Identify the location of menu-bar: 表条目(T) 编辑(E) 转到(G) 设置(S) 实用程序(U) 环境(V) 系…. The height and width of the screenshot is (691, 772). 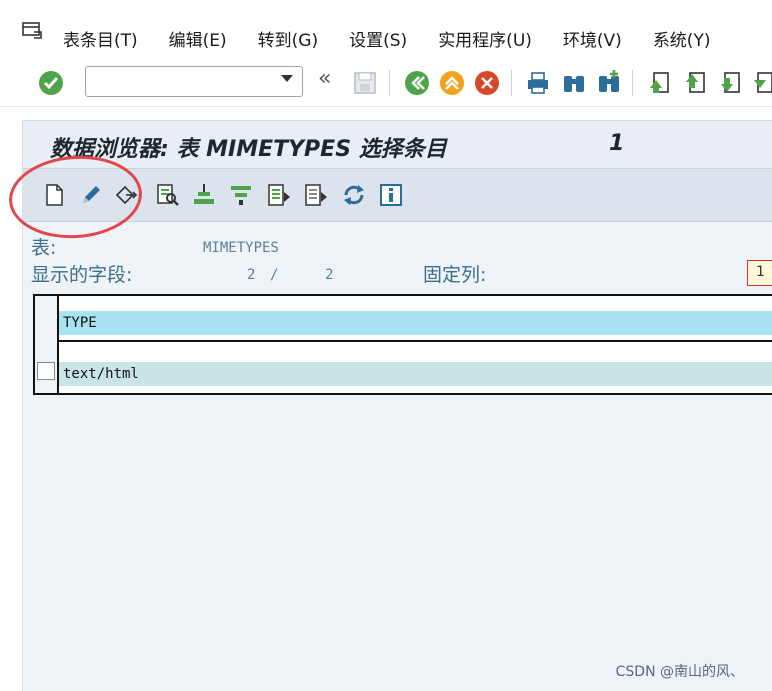
(386, 31).